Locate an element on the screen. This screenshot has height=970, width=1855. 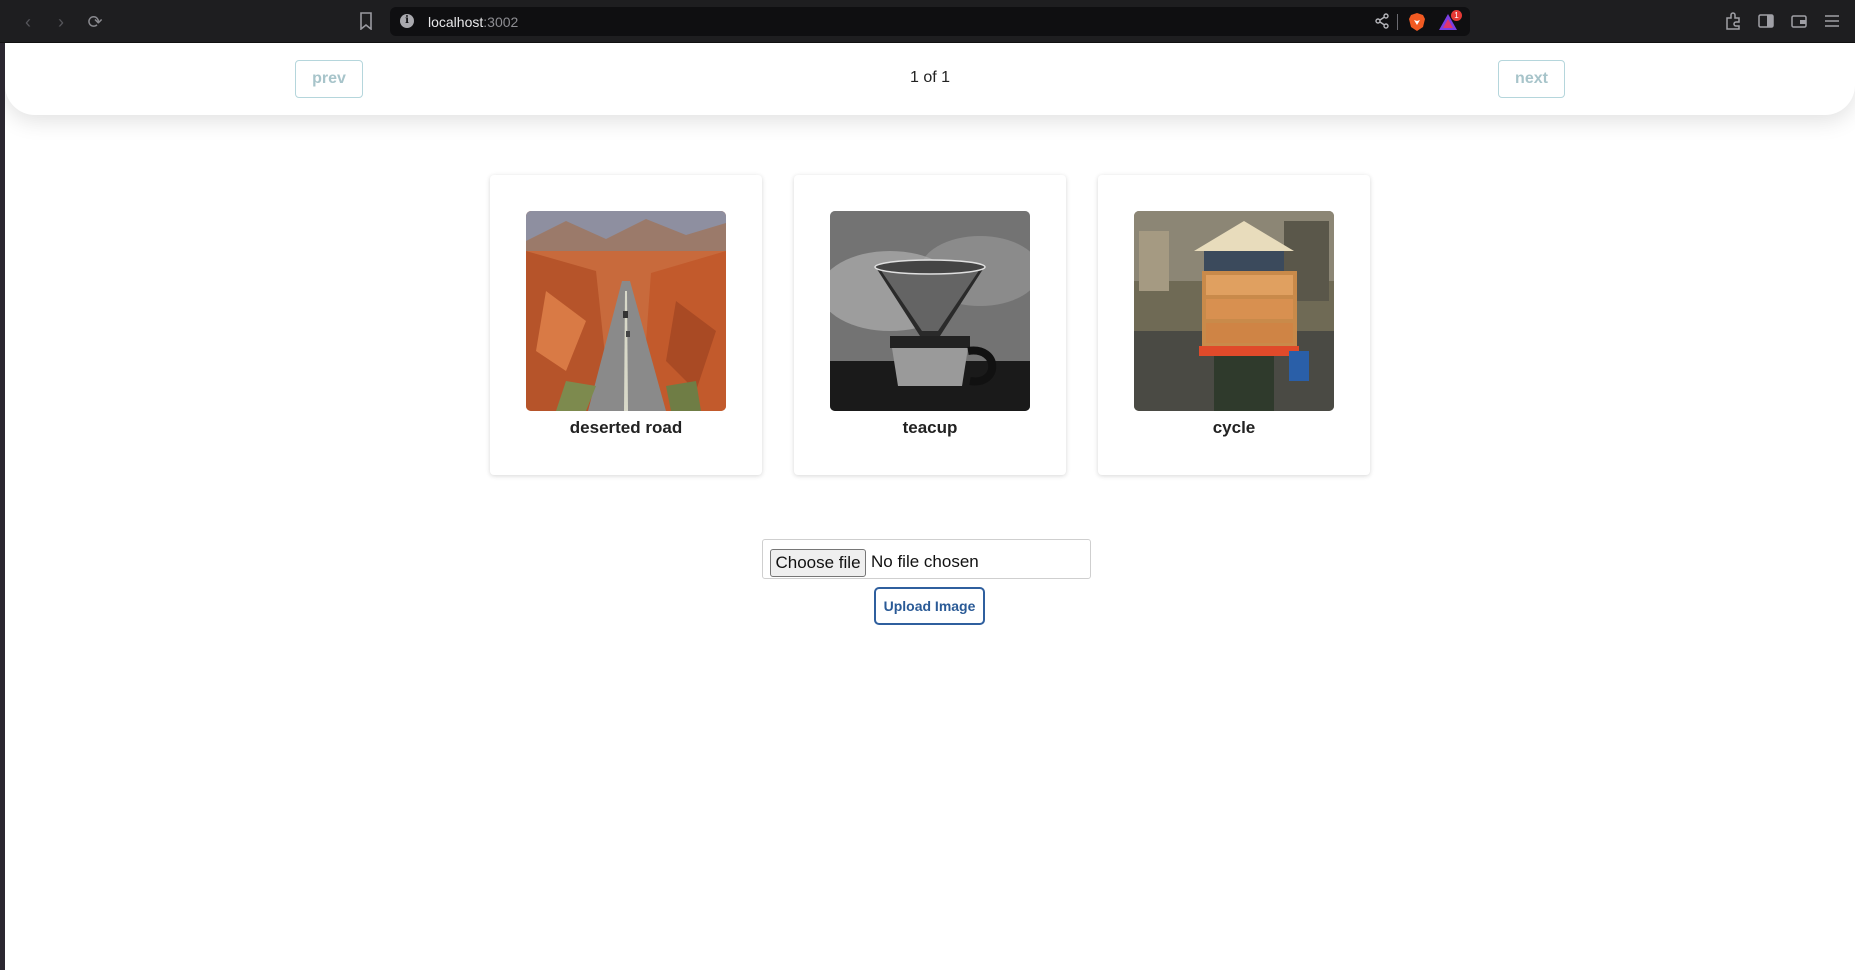
share-icon is located at coordinates (1382, 21).